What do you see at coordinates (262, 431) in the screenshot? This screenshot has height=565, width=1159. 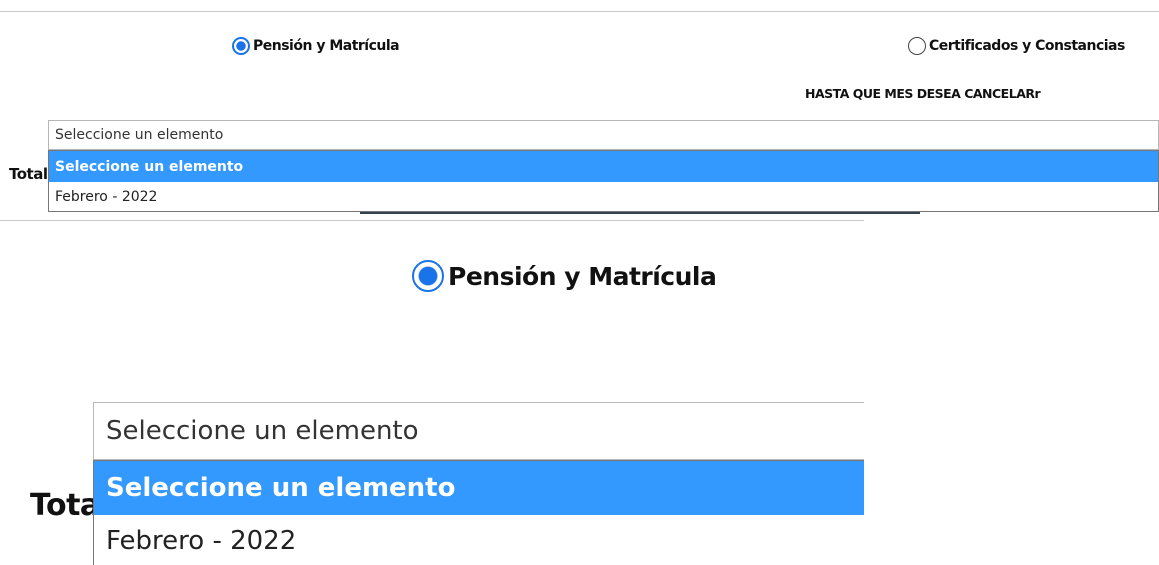 I see `zoomed-month-select-value: Seleccione un elemento` at bounding box center [262, 431].